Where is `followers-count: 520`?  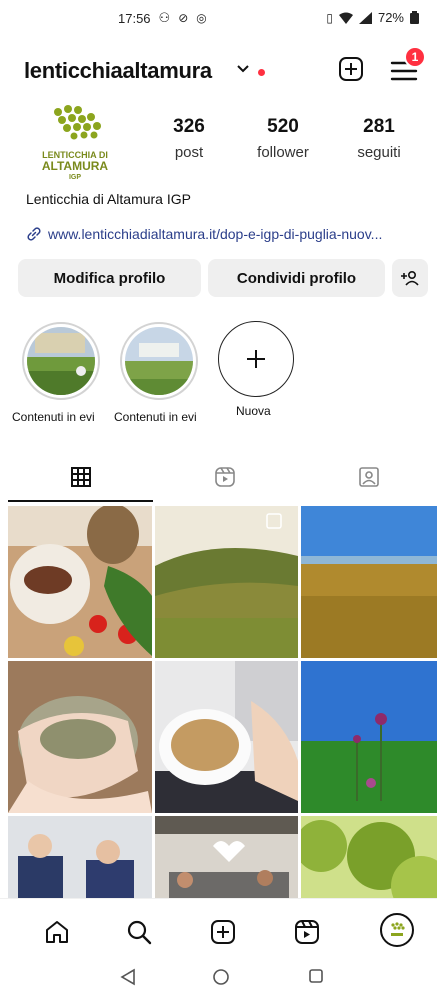
followers-count: 520 is located at coordinates (283, 126).